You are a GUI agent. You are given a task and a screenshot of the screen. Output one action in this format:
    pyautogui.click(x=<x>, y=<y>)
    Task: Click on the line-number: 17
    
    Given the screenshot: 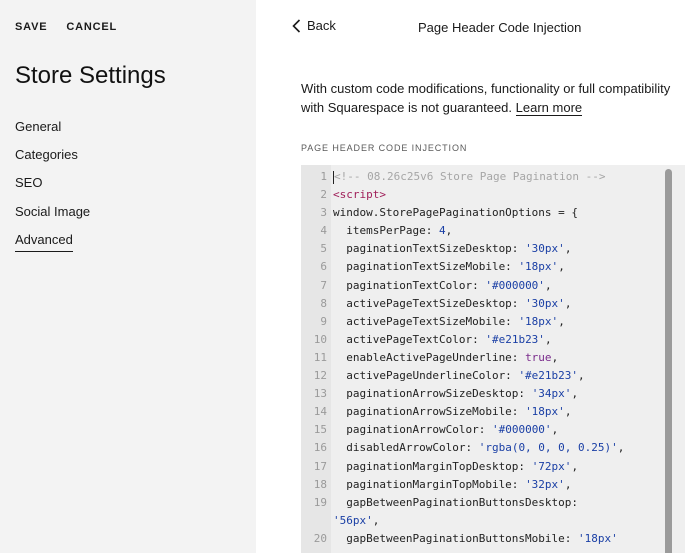 What is the action you would take?
    pyautogui.click(x=320, y=466)
    